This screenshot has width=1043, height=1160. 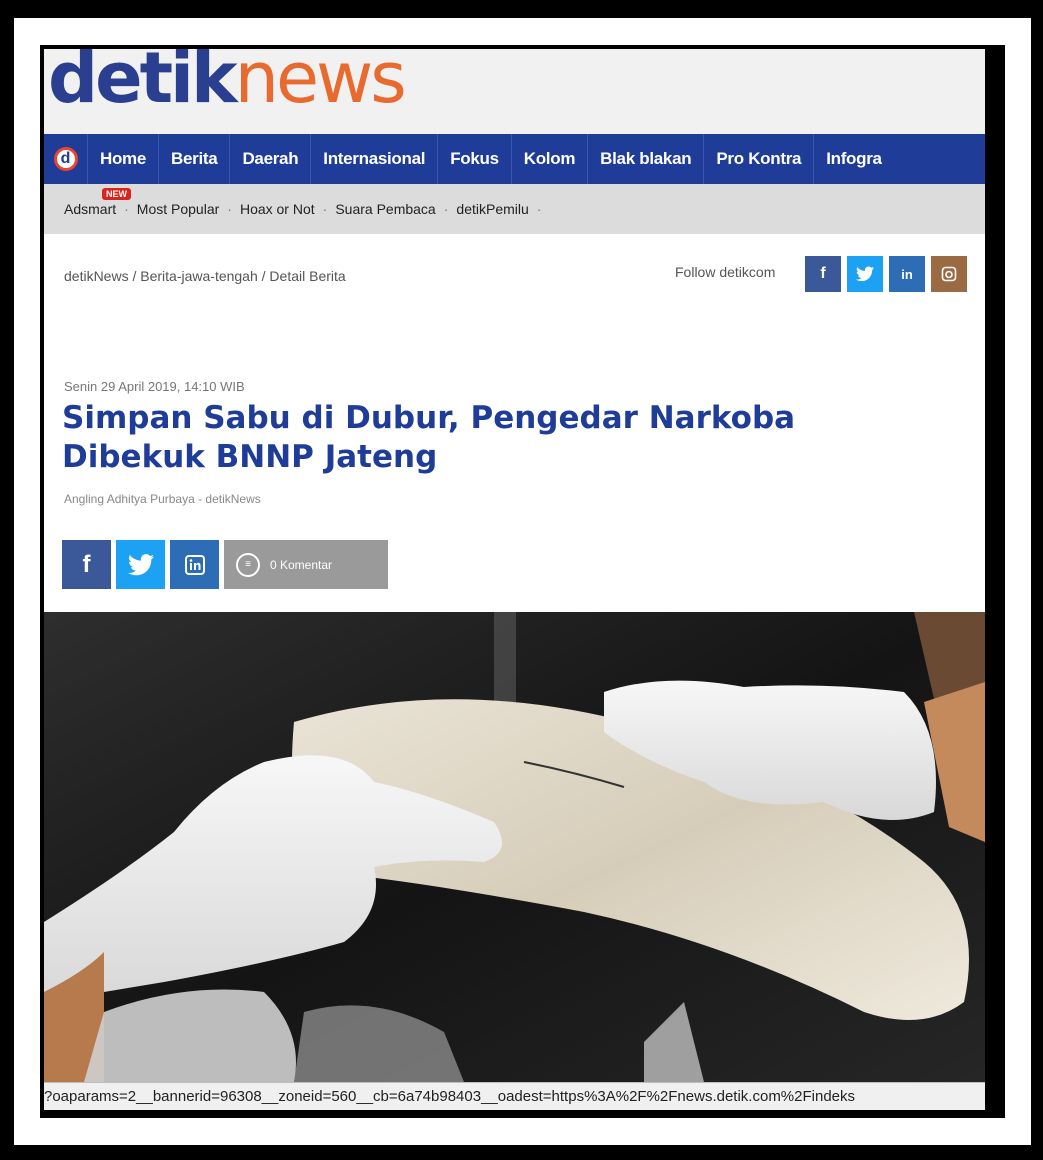 I want to click on follow-twitter-icon, so click(x=865, y=274).